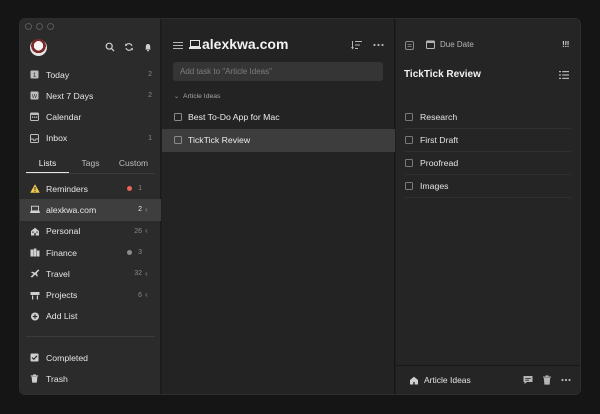 Image resolution: width=600 pixels, height=414 pixels. I want to click on trash-icon, so click(547, 380).